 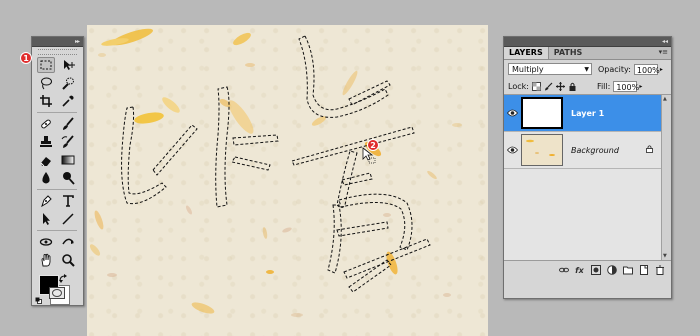 I want to click on lock-transparent-pixels-icon, so click(x=536, y=86).